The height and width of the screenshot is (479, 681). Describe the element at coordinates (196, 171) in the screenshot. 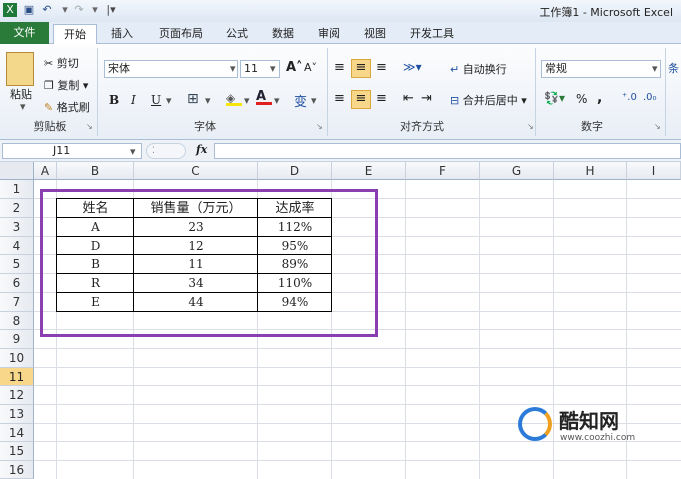

I see `column-header: C` at that location.